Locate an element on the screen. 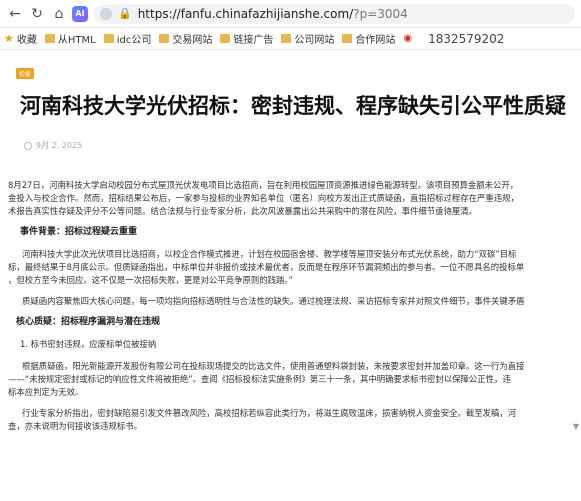  extension-icon is located at coordinates (106, 13).